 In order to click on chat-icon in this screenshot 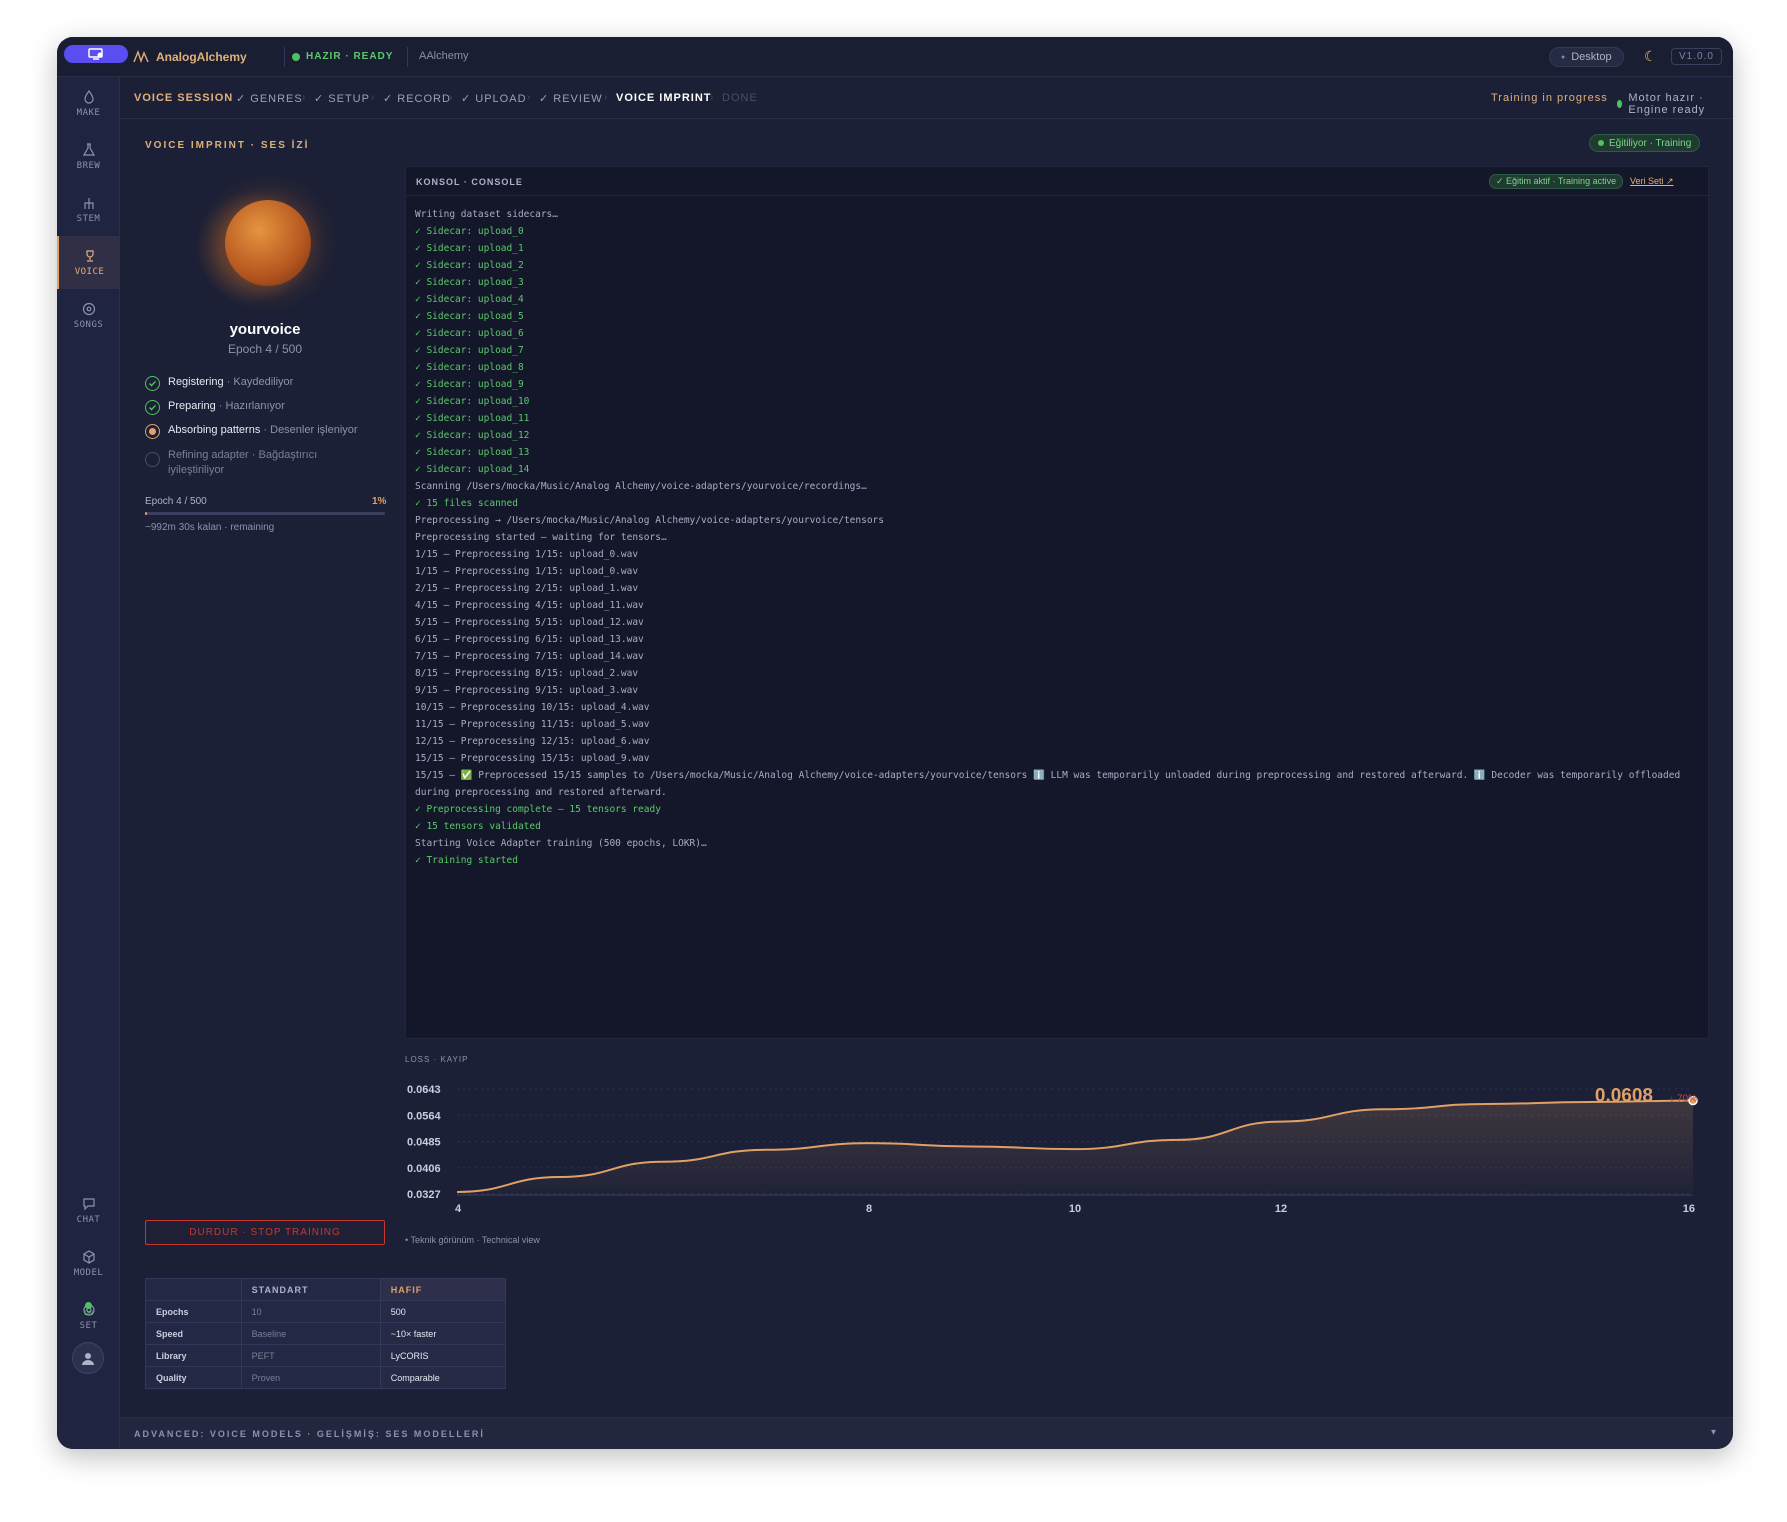, I will do `click(88, 1203)`.